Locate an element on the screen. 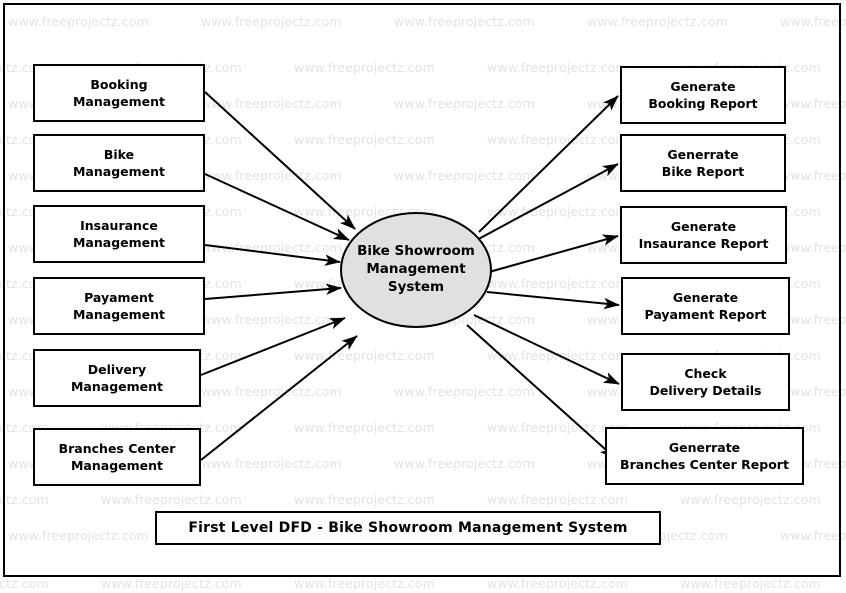 The height and width of the screenshot is (593, 846). process-label: Bike Showroom Management System is located at coordinates (416, 269).